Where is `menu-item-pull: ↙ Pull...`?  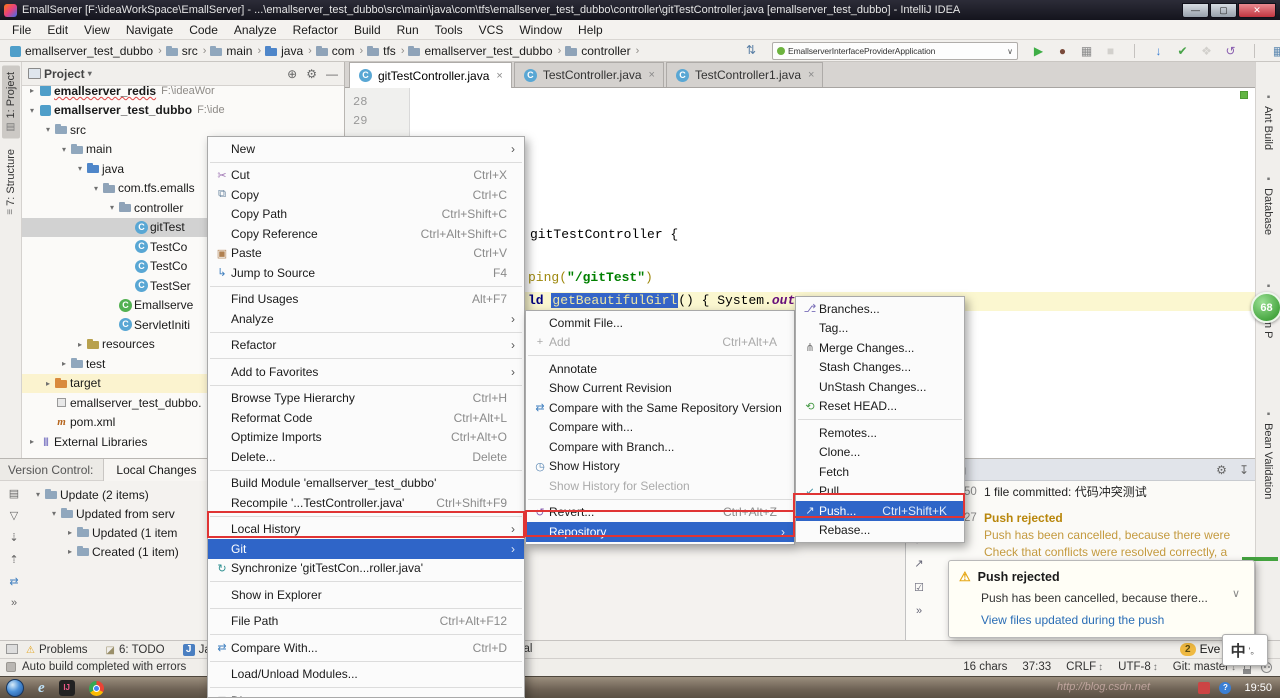
menu-item-pull: ↙ Pull... is located at coordinates (880, 492).